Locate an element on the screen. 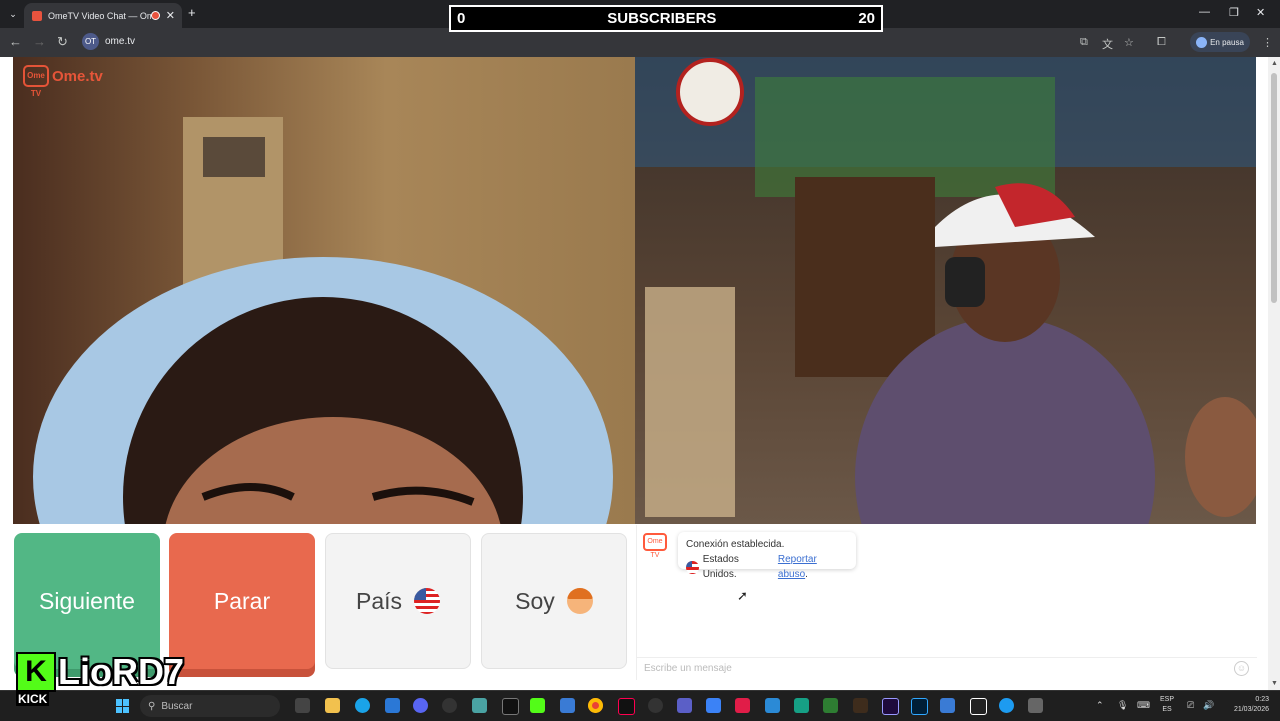 This screenshot has width=1280, height=721. excel-icon is located at coordinates (830, 705).